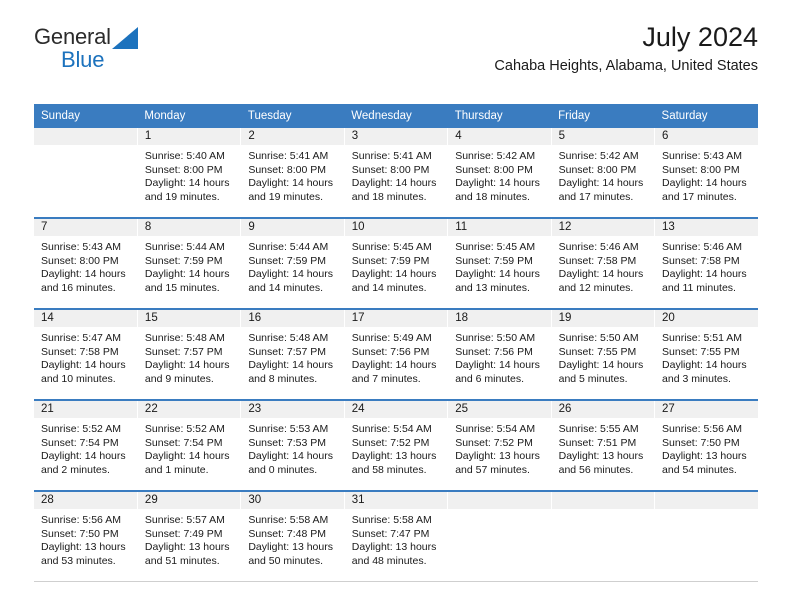  I want to click on day-number: 31, so click(396, 501).